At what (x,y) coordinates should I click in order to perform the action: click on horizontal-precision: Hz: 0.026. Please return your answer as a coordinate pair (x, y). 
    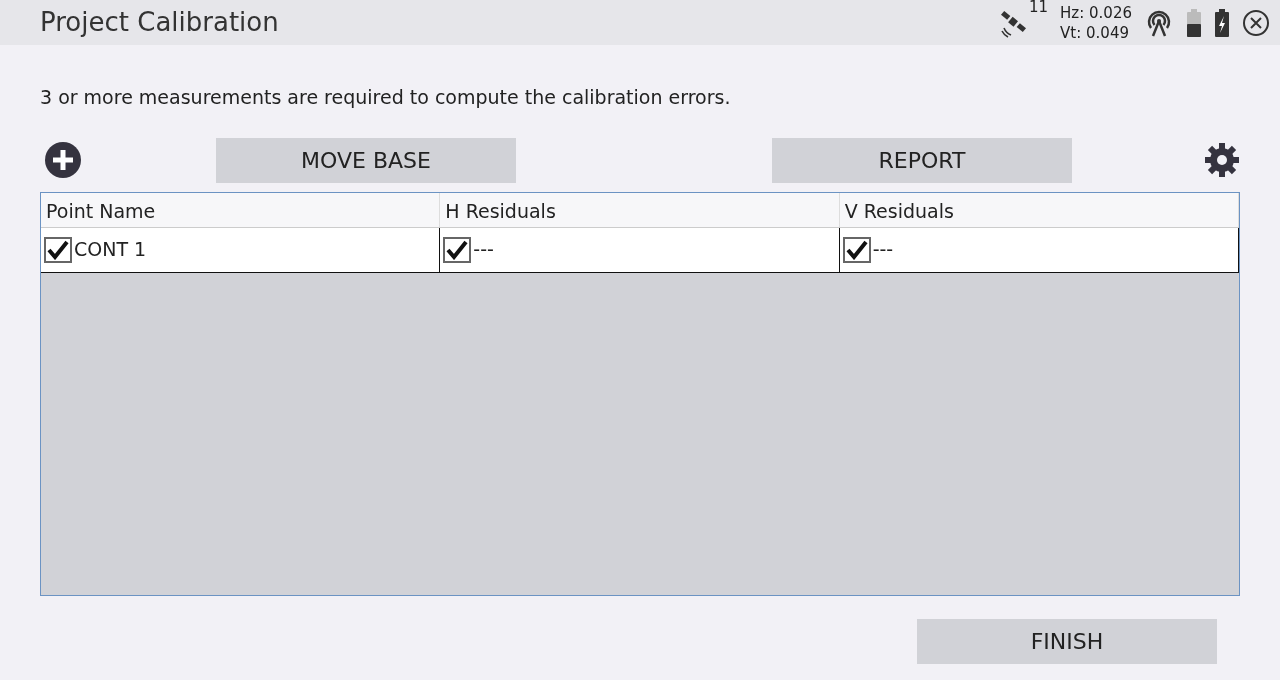
    Looking at the image, I should click on (1096, 12).